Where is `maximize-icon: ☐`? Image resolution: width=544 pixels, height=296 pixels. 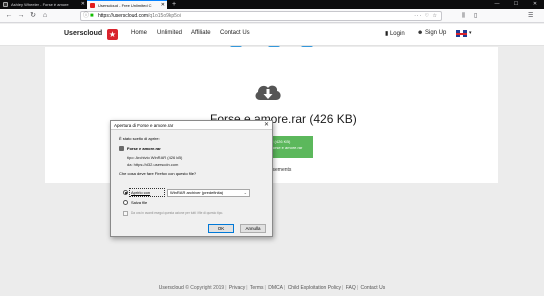 maximize-icon: ☐ is located at coordinates (516, 4).